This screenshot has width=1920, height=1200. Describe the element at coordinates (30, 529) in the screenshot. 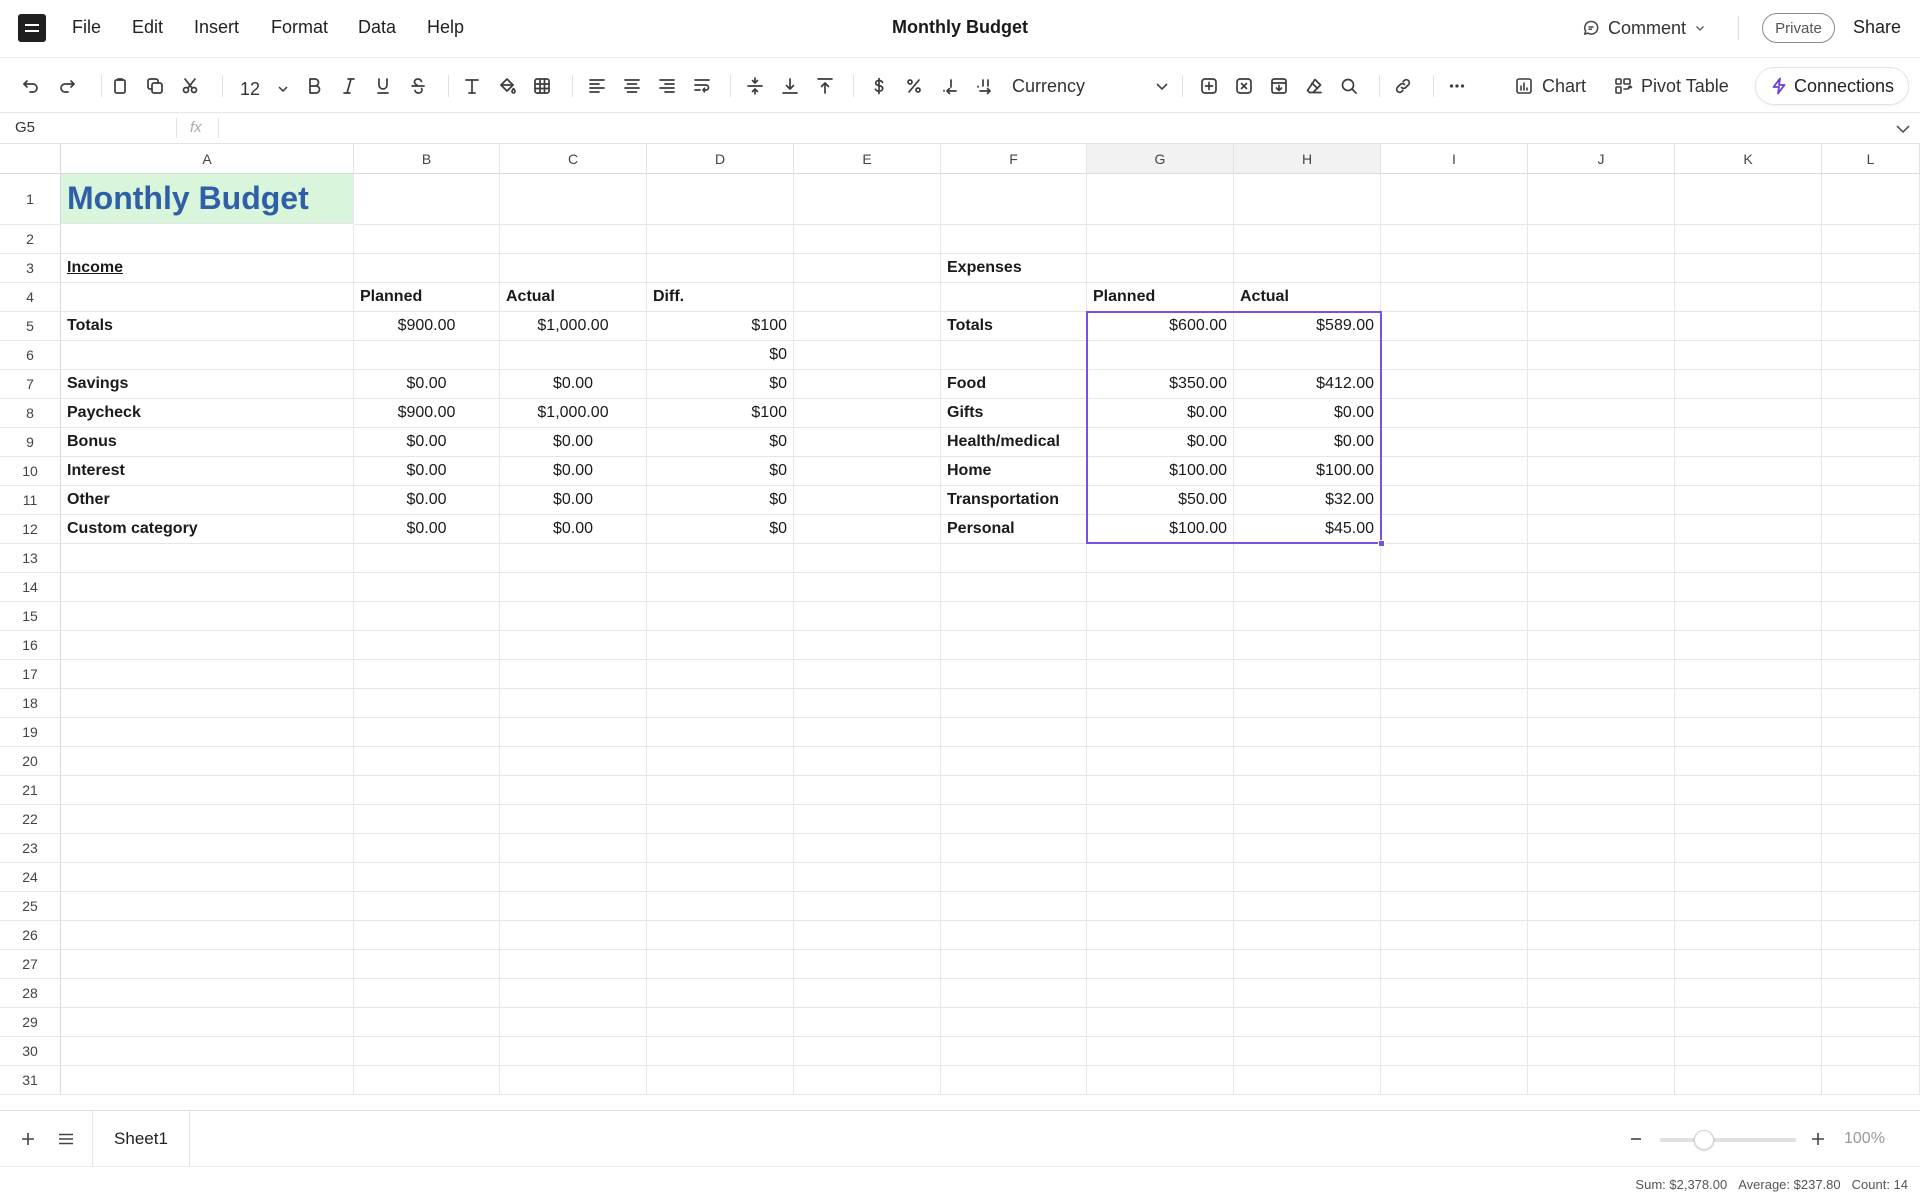

I see `row-header: 12` at that location.